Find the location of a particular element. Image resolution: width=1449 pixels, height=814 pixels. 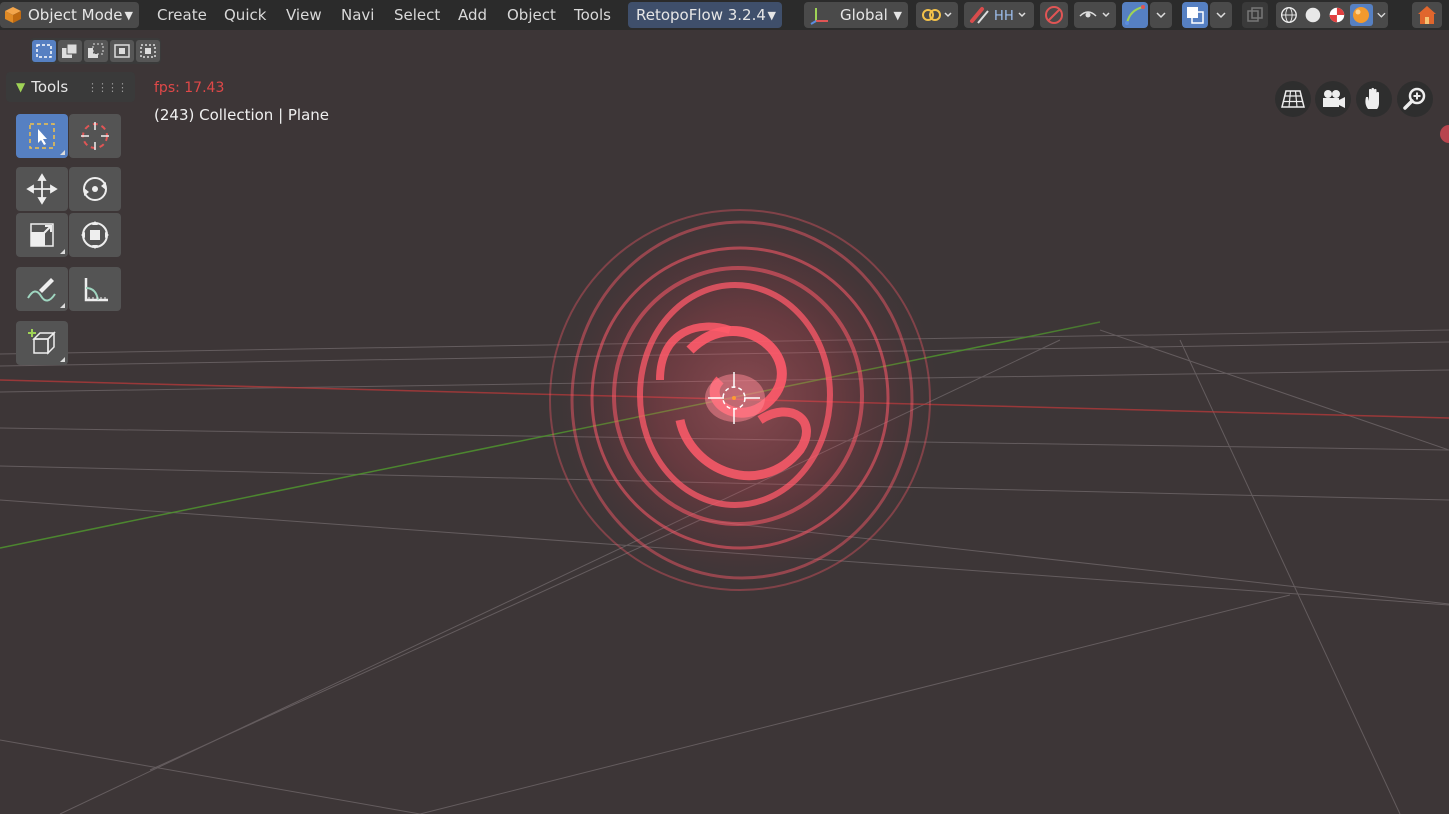

select-box-icon is located at coordinates (42, 136).